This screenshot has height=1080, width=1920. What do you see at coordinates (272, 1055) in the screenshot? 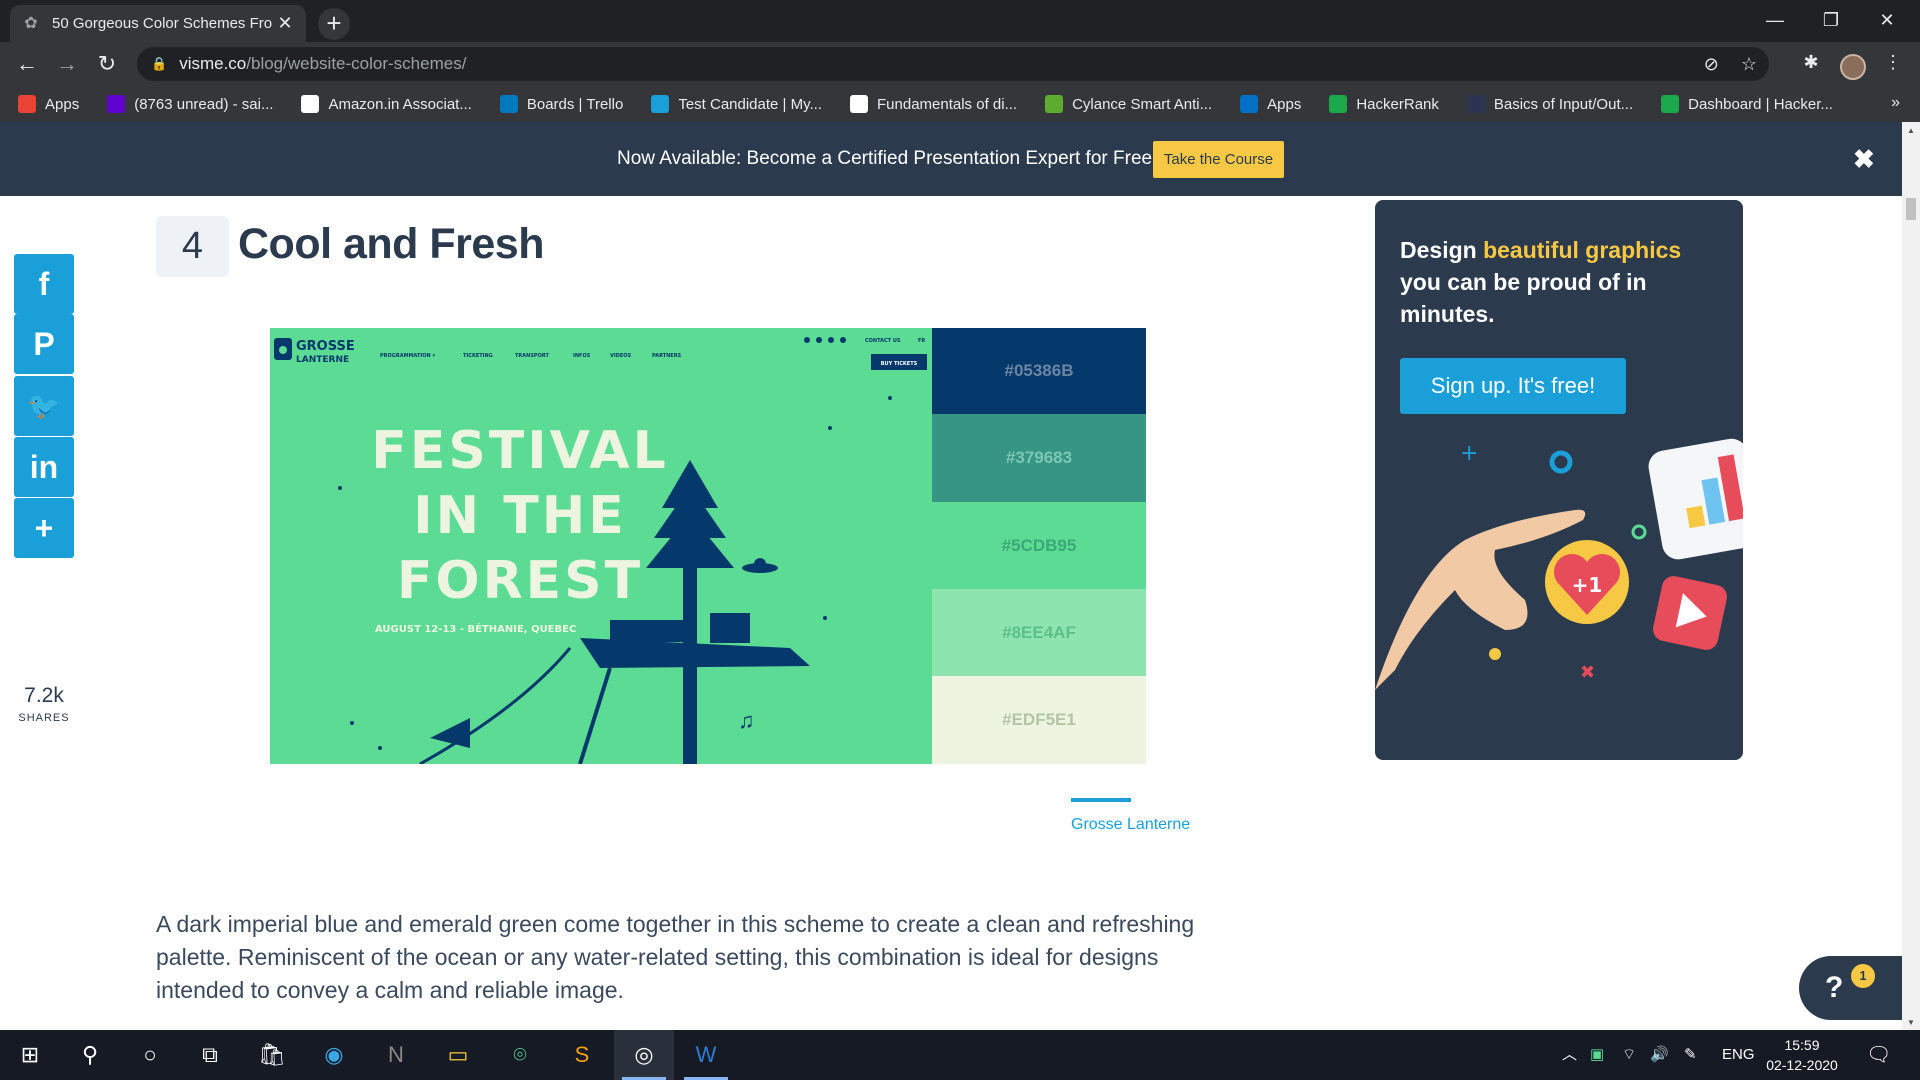
I see `store-icon: 🛍` at bounding box center [272, 1055].